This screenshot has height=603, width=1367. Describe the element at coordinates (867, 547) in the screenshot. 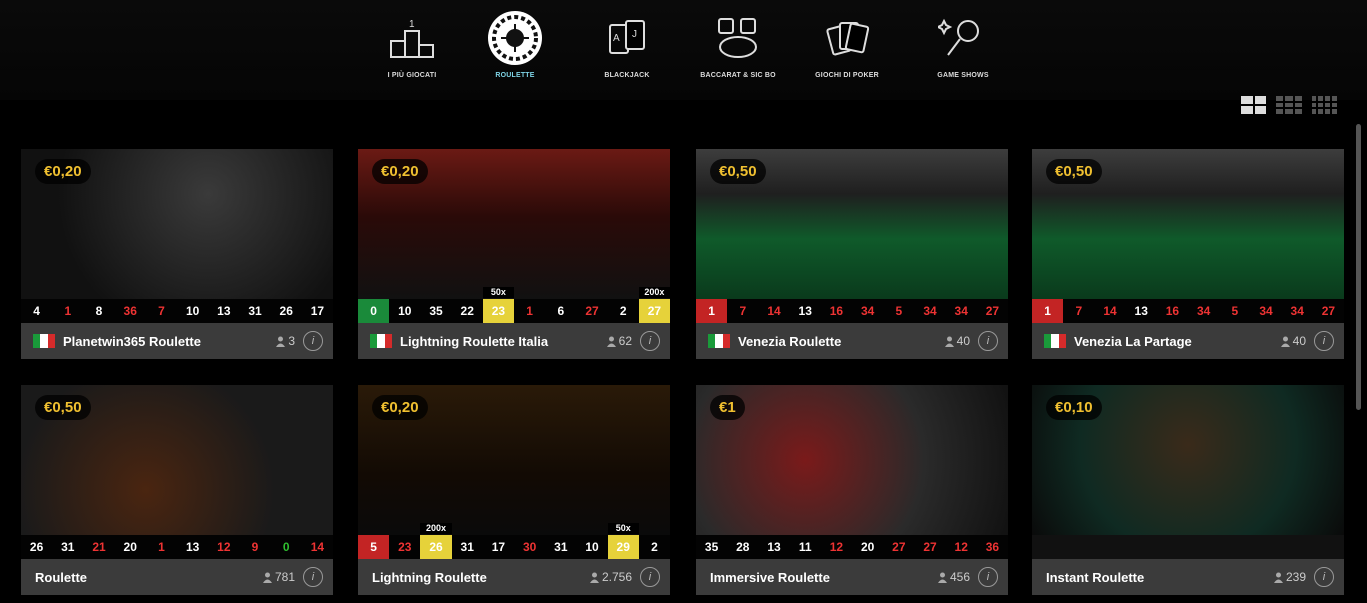

I see `result-number: 20` at that location.